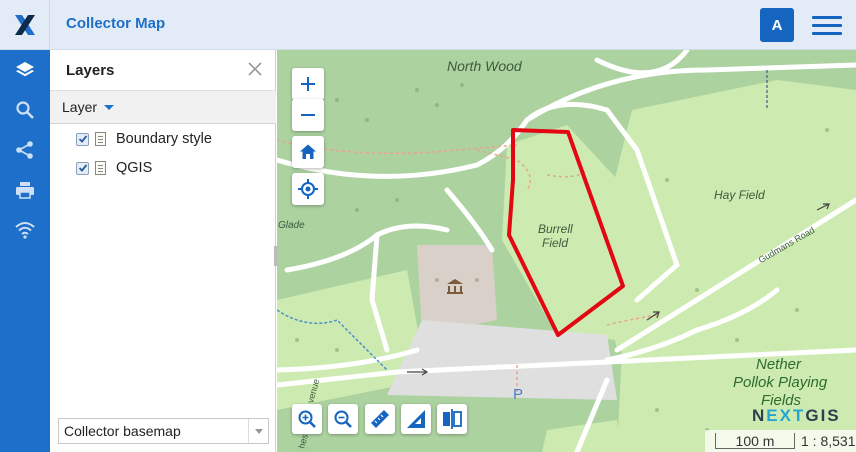 The width and height of the screenshot is (856, 452). Describe the element at coordinates (780, 382) in the screenshot. I see `map-label-nether-2: Pollok Playing` at that location.